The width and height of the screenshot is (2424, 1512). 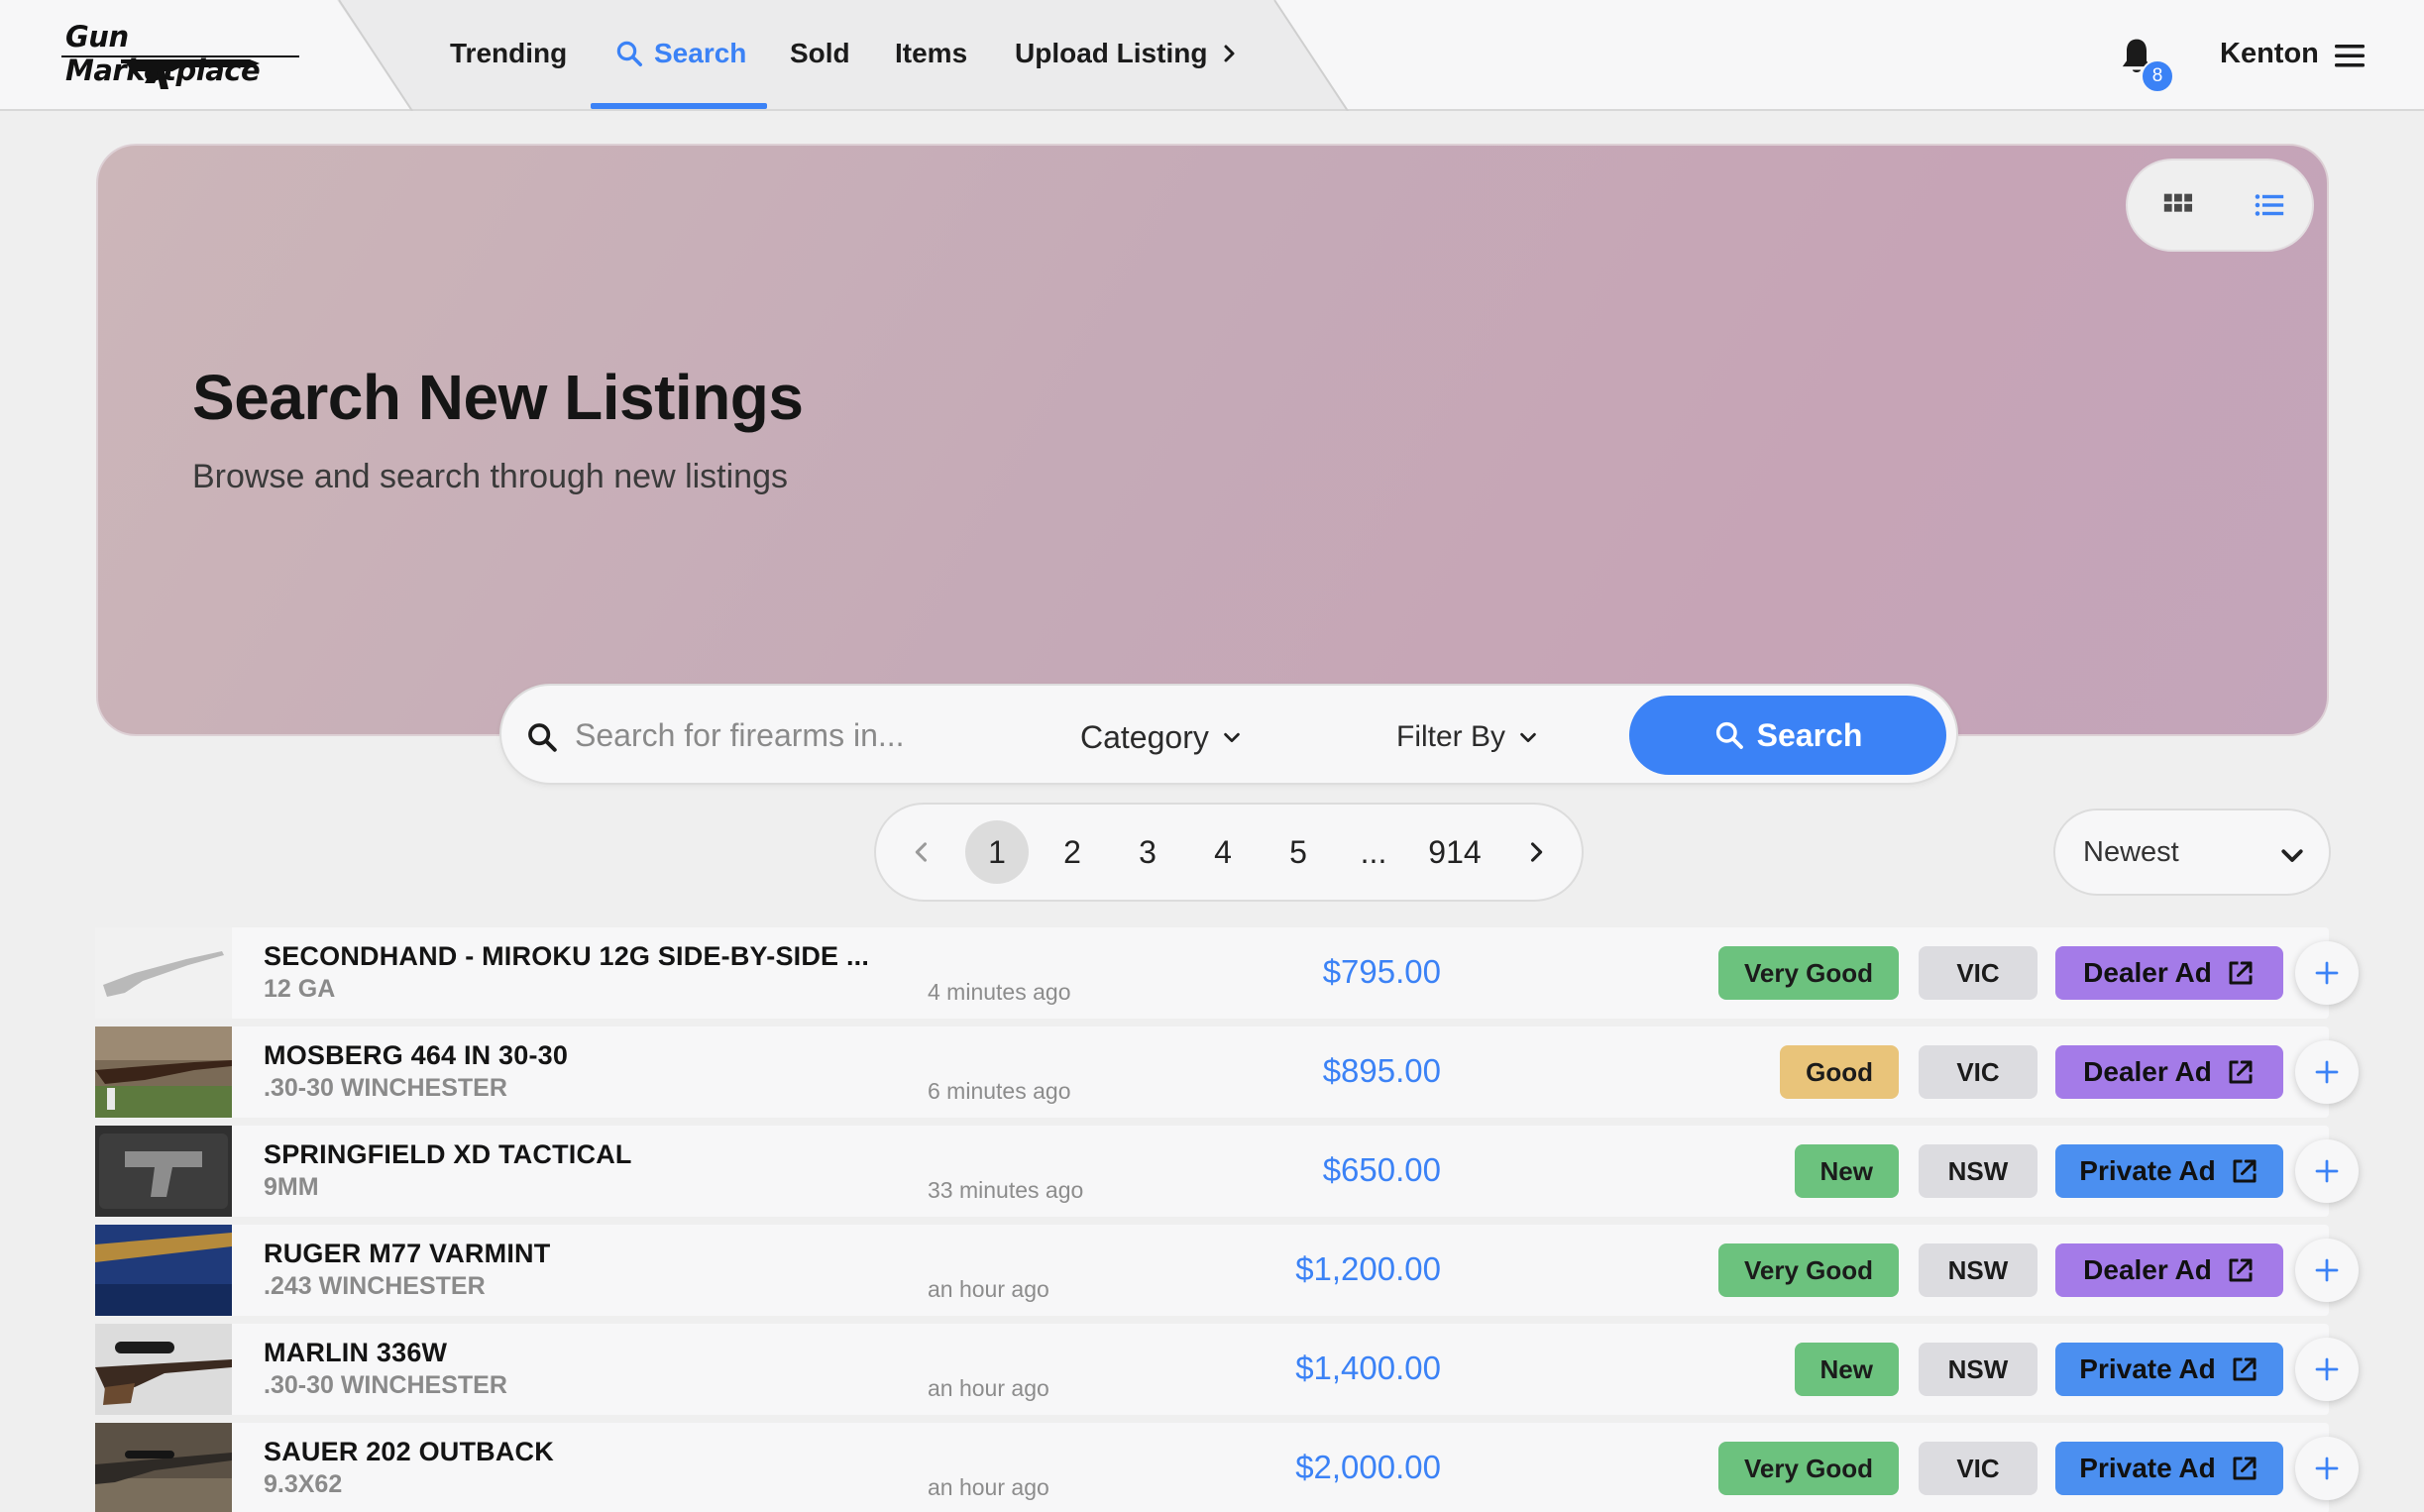 What do you see at coordinates (498, 398) in the screenshot?
I see `page-title: Search New Listings` at bounding box center [498, 398].